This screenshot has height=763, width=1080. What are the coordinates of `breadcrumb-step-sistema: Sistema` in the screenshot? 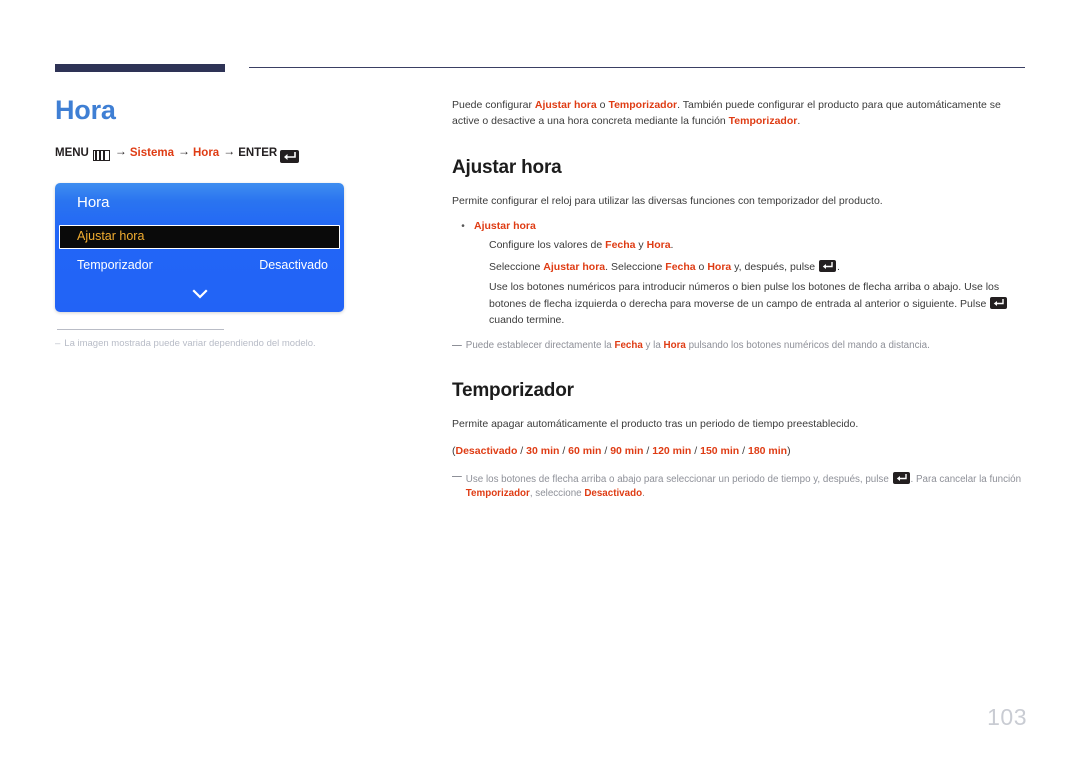 It's located at (151, 153).